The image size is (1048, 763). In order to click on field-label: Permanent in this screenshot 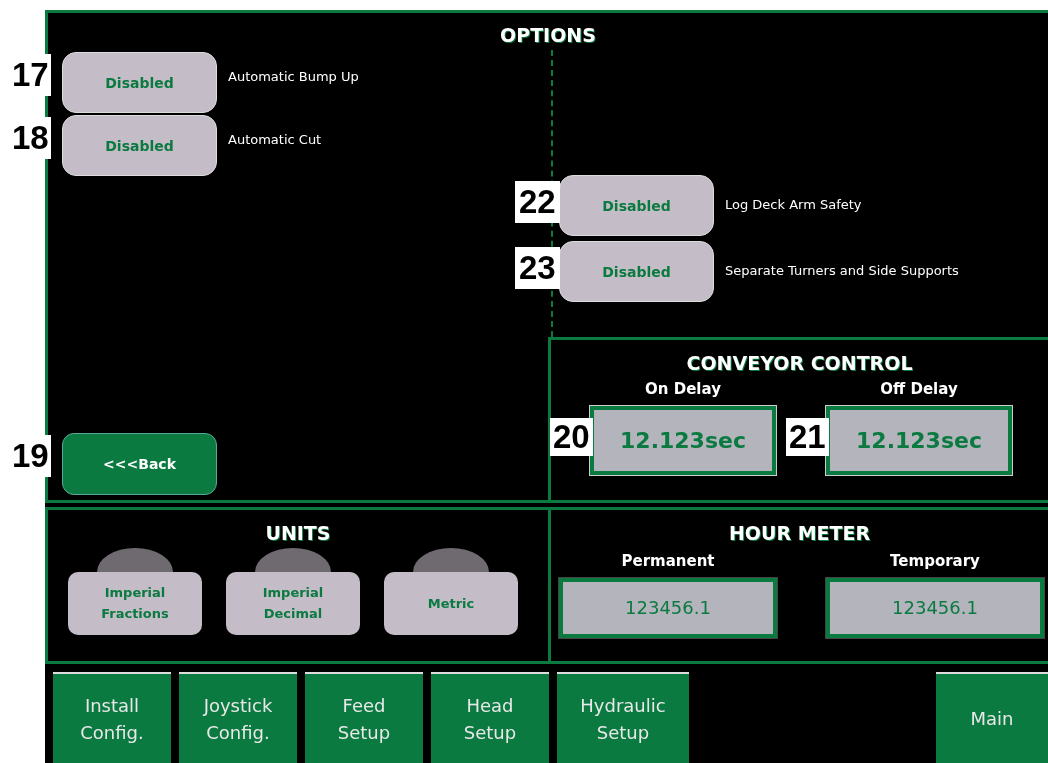, I will do `click(668, 560)`.